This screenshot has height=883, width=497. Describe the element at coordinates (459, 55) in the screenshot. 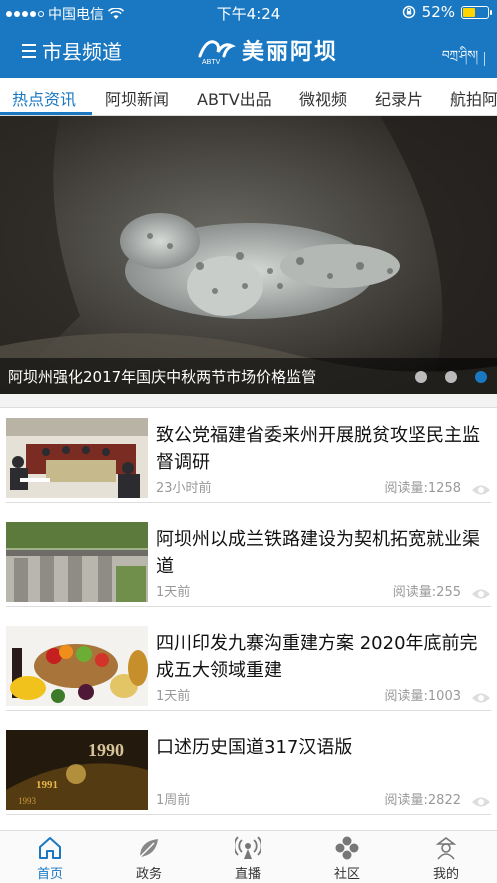

I see `tibetan-label: བཀྲ་ཤིས།` at that location.